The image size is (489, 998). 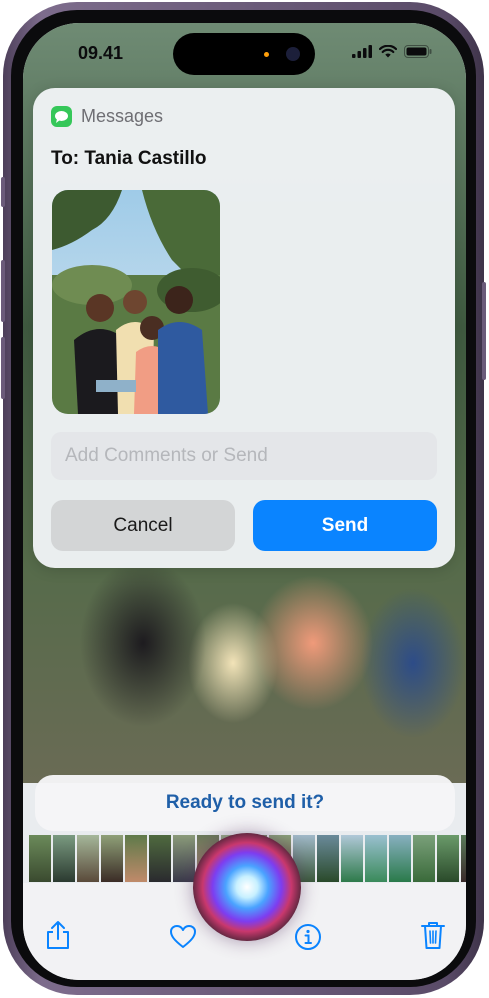 I want to click on wifi-icon, so click(x=388, y=51).